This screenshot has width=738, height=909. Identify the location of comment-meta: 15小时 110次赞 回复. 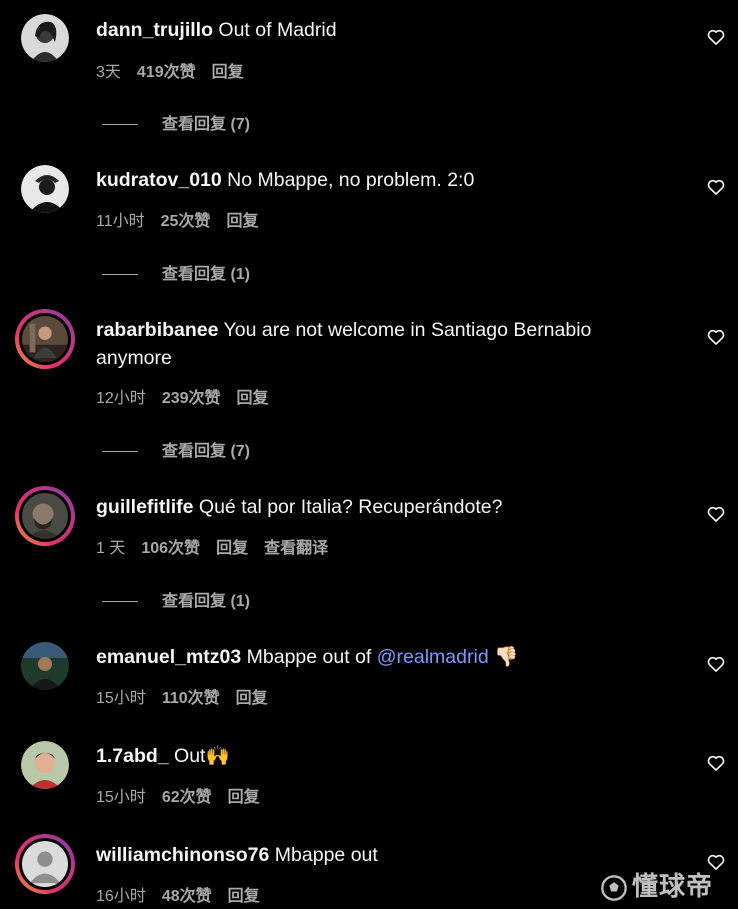
(190, 696).